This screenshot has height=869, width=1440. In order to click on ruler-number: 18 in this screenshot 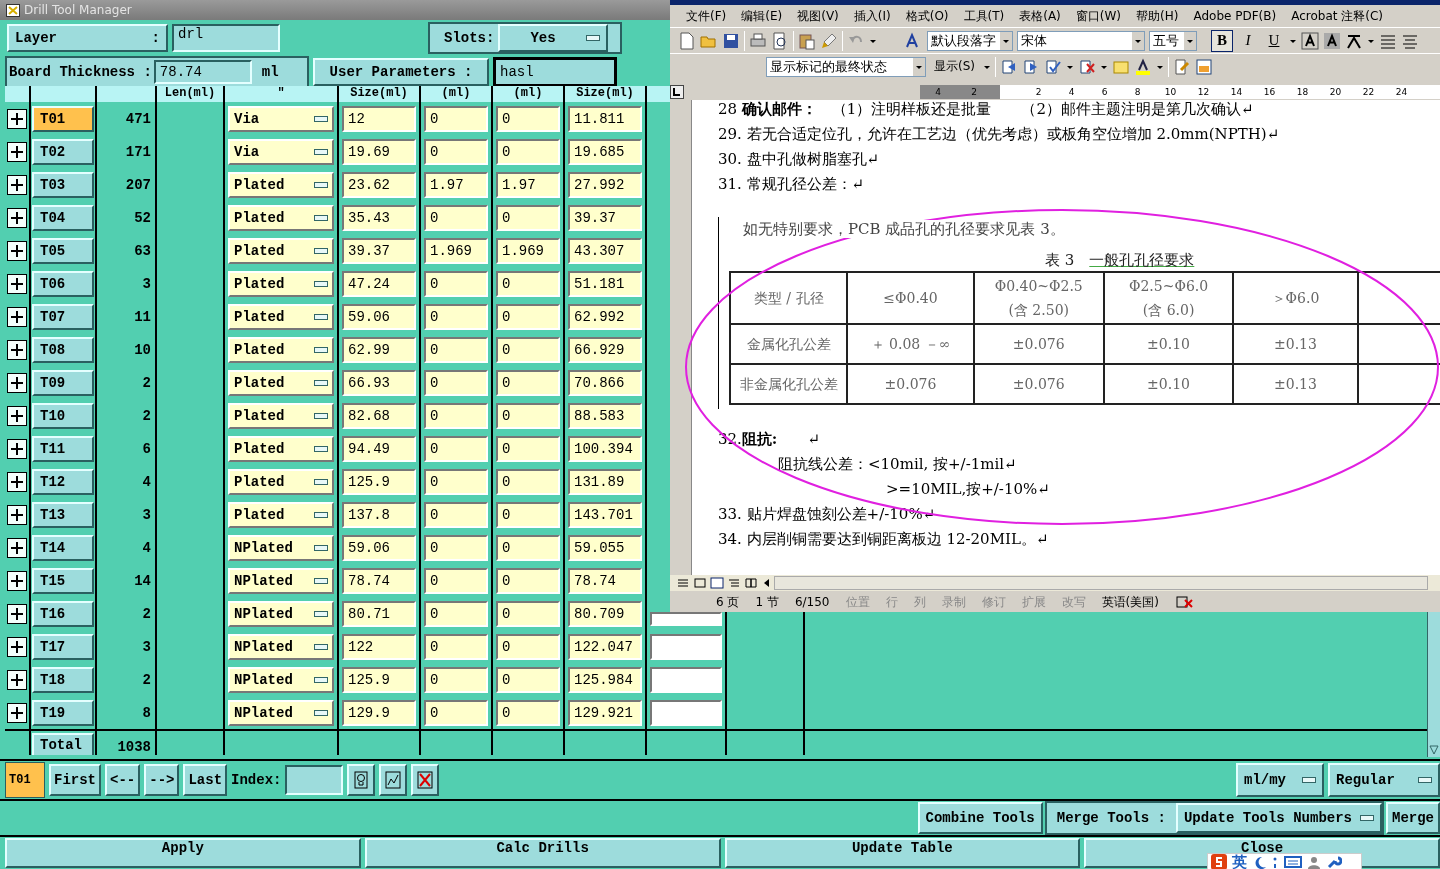, I will do `click(1302, 92)`.